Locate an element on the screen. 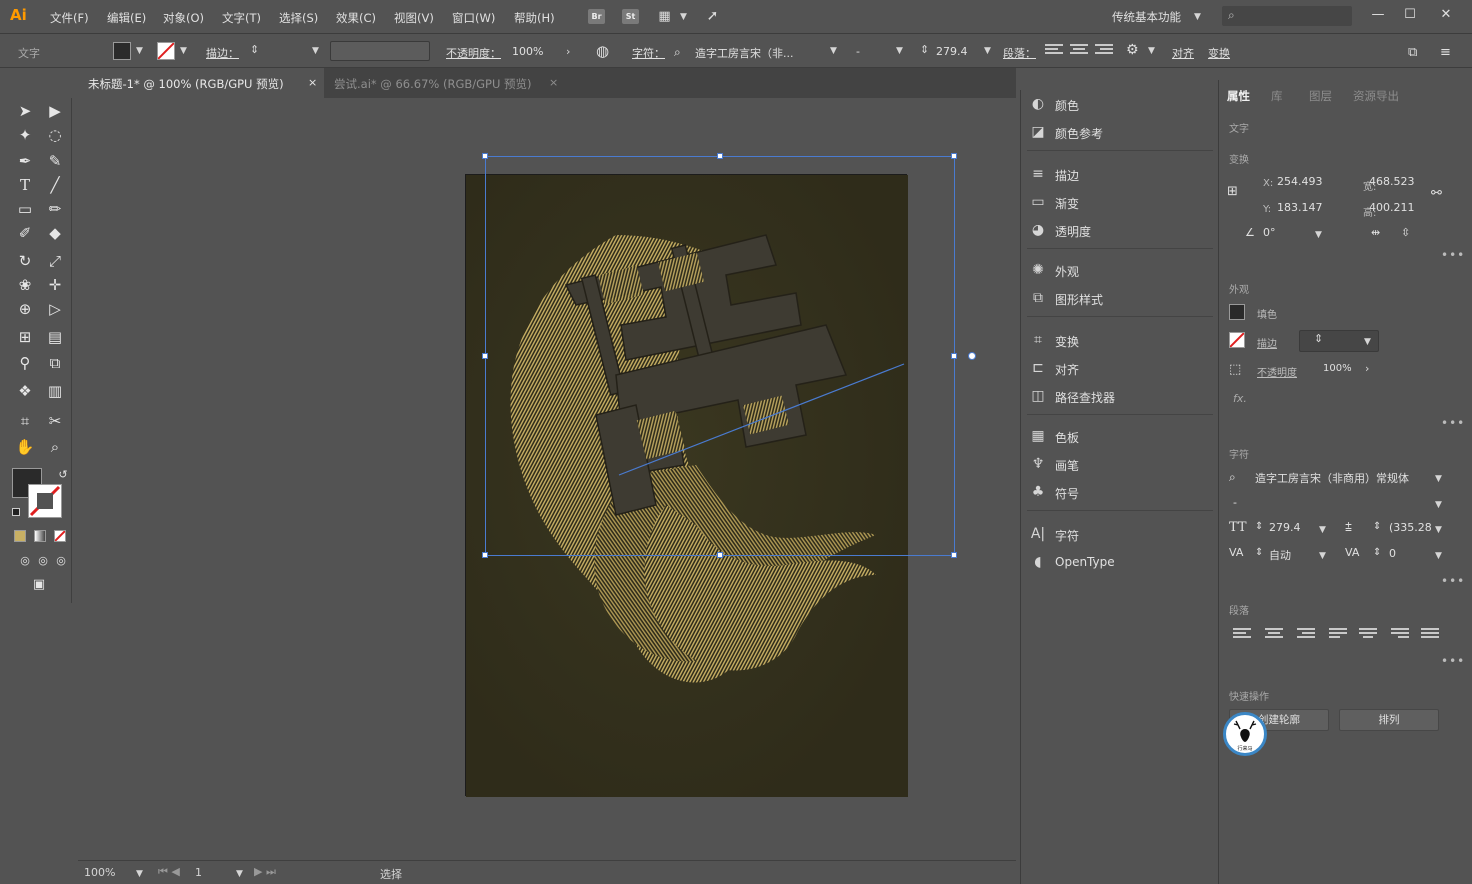 The image size is (1472, 884). fx-button: fx. is located at coordinates (1240, 398).